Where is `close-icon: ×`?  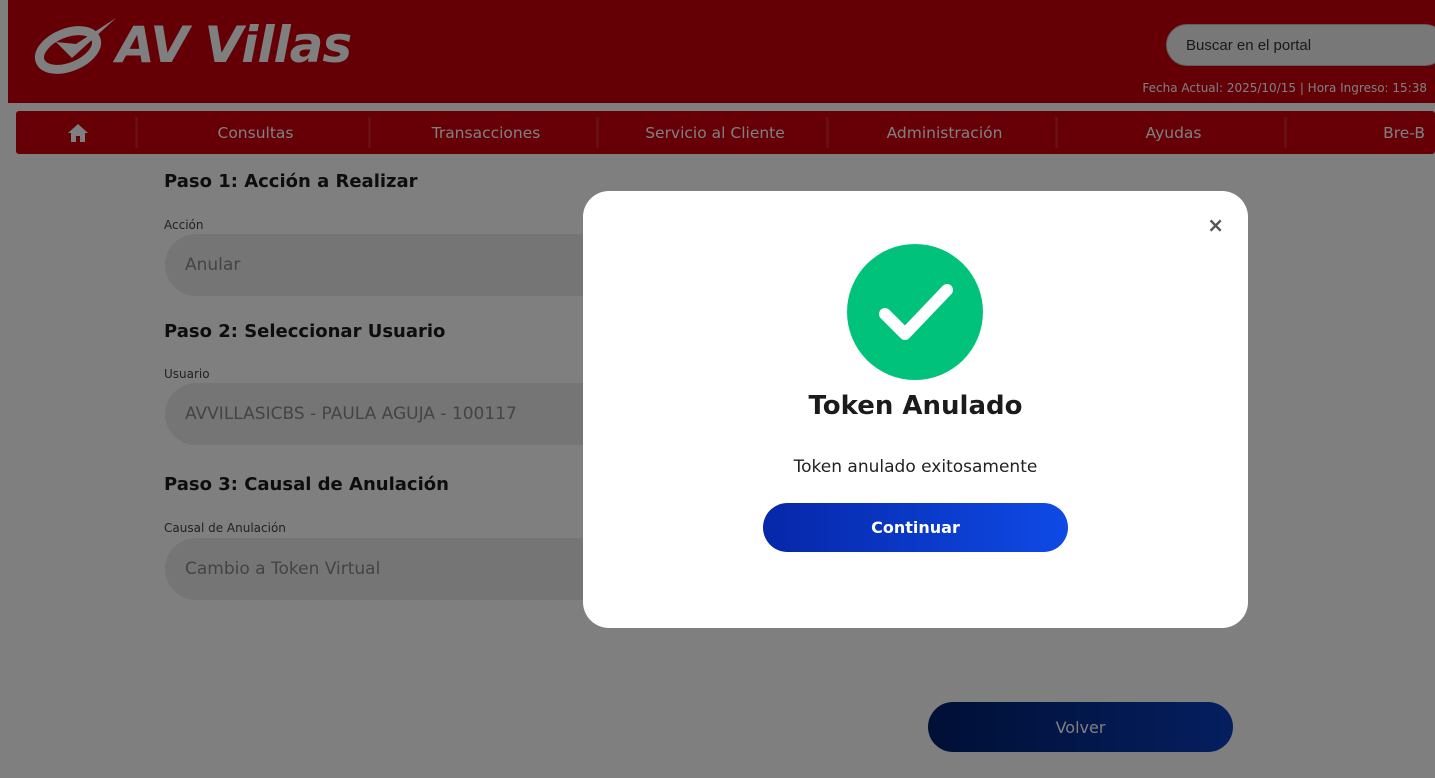
close-icon: × is located at coordinates (1215, 225).